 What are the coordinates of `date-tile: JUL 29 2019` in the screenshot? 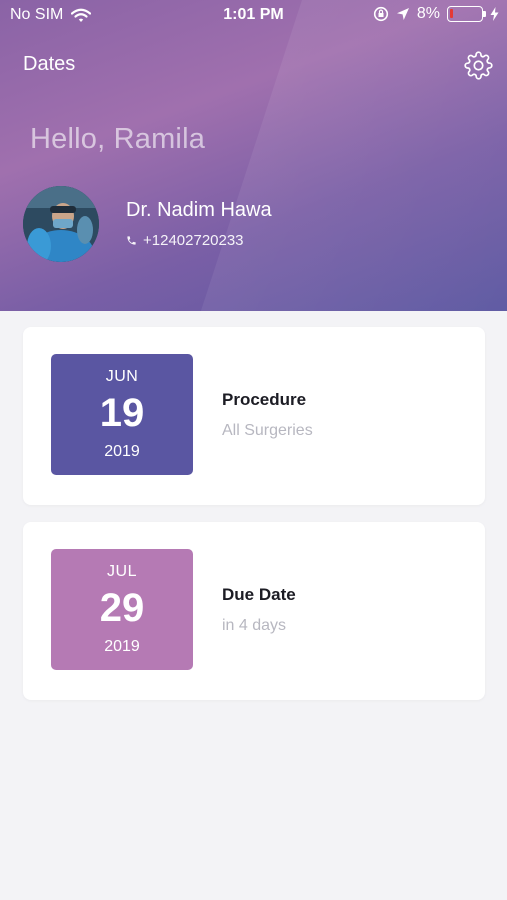 It's located at (122, 609).